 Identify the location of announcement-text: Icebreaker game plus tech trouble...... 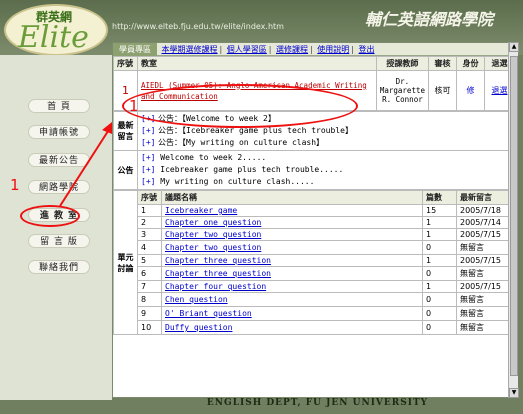
(251, 169).